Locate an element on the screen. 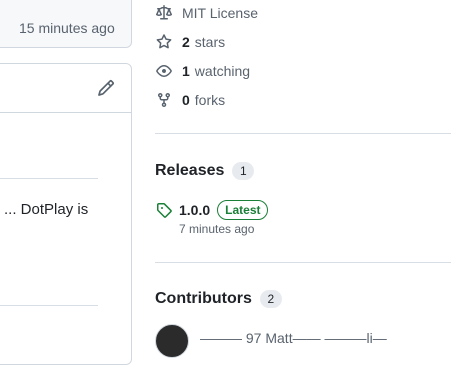 The height and width of the screenshot is (365, 466). watching-link: 1 watching is located at coordinates (203, 71).